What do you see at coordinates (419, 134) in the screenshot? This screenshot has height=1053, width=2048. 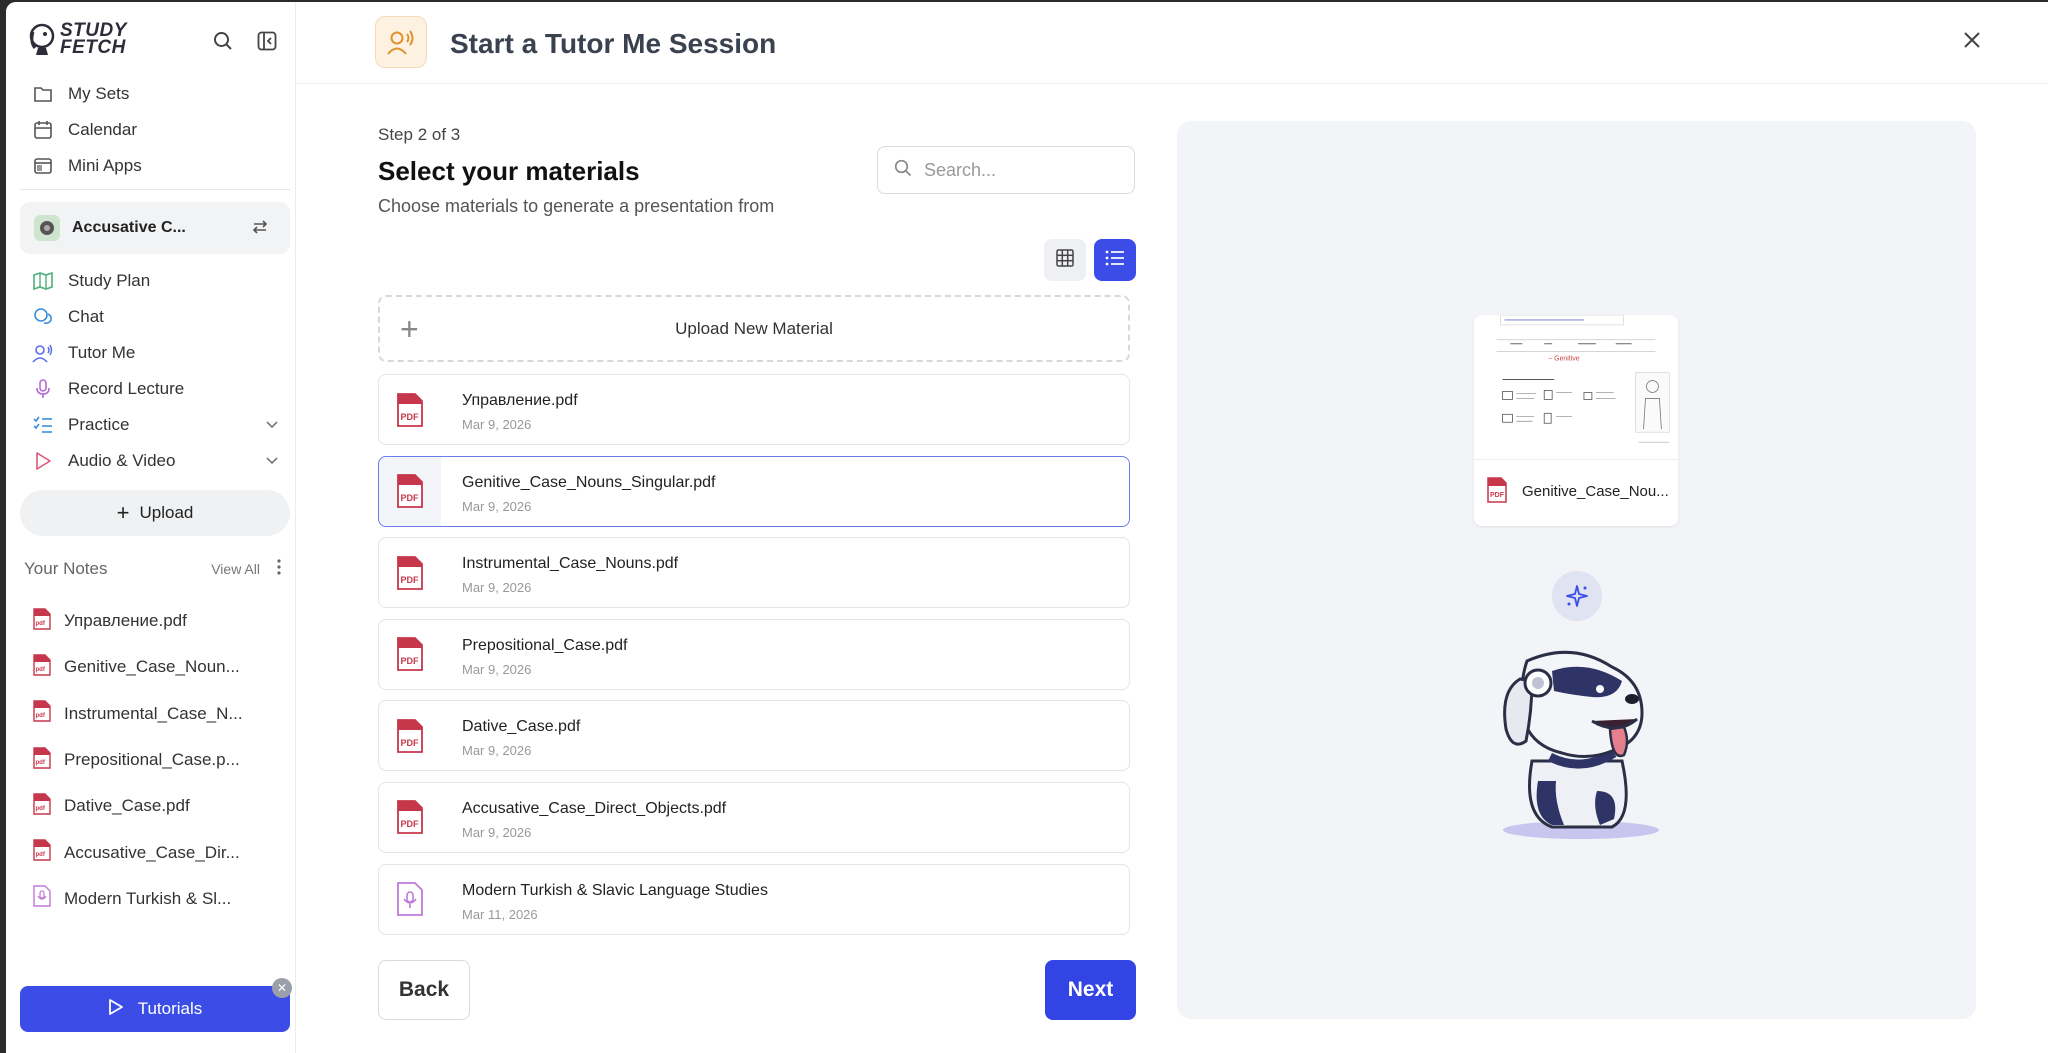 I see `step-indicator: Step 2 of 3` at bounding box center [419, 134].